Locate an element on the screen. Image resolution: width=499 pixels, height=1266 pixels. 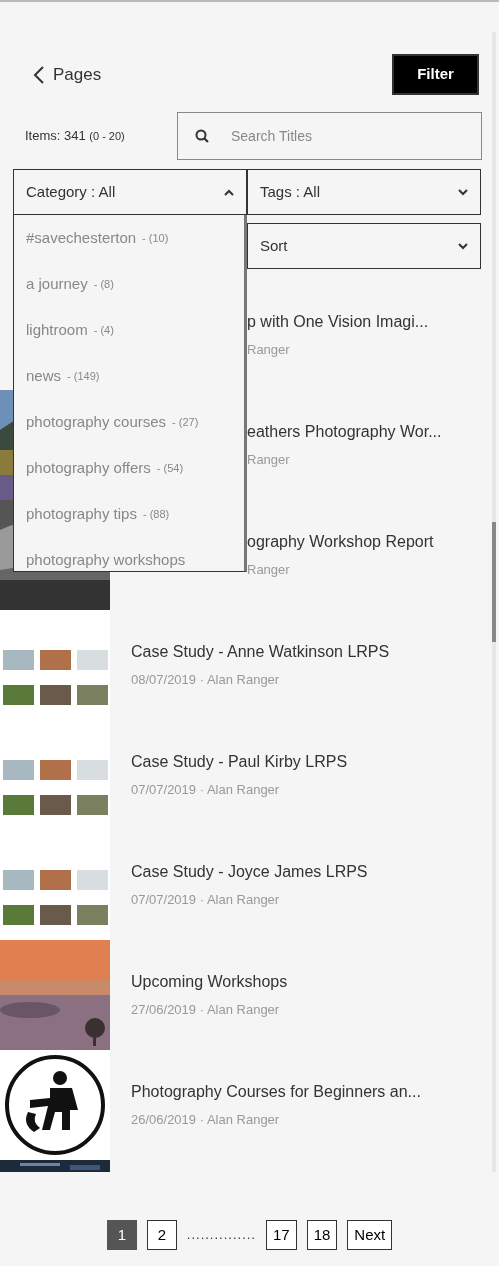
page-button: 18 is located at coordinates (322, 1235).